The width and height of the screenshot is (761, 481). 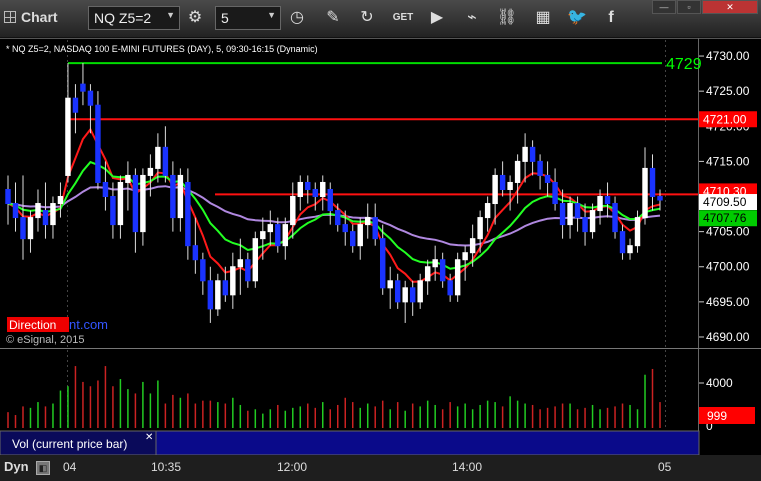 I want to click on minimize-button: —, so click(x=664, y=7).